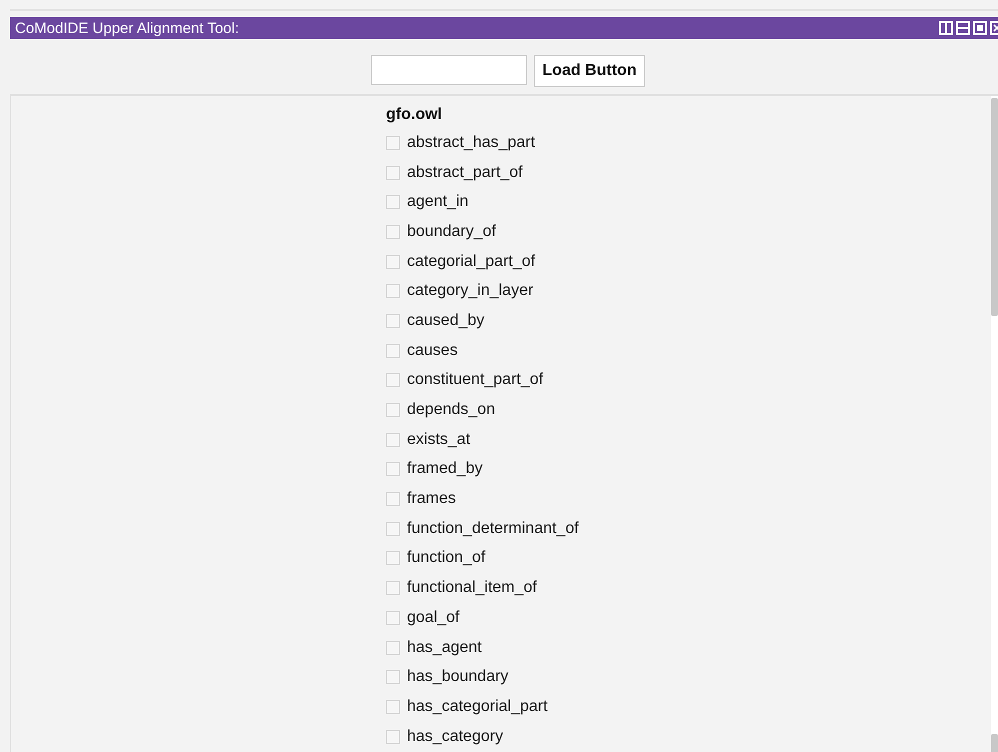 This screenshot has height=752, width=998. What do you see at coordinates (451, 410) in the screenshot?
I see `checkbox-label: depends_on` at bounding box center [451, 410].